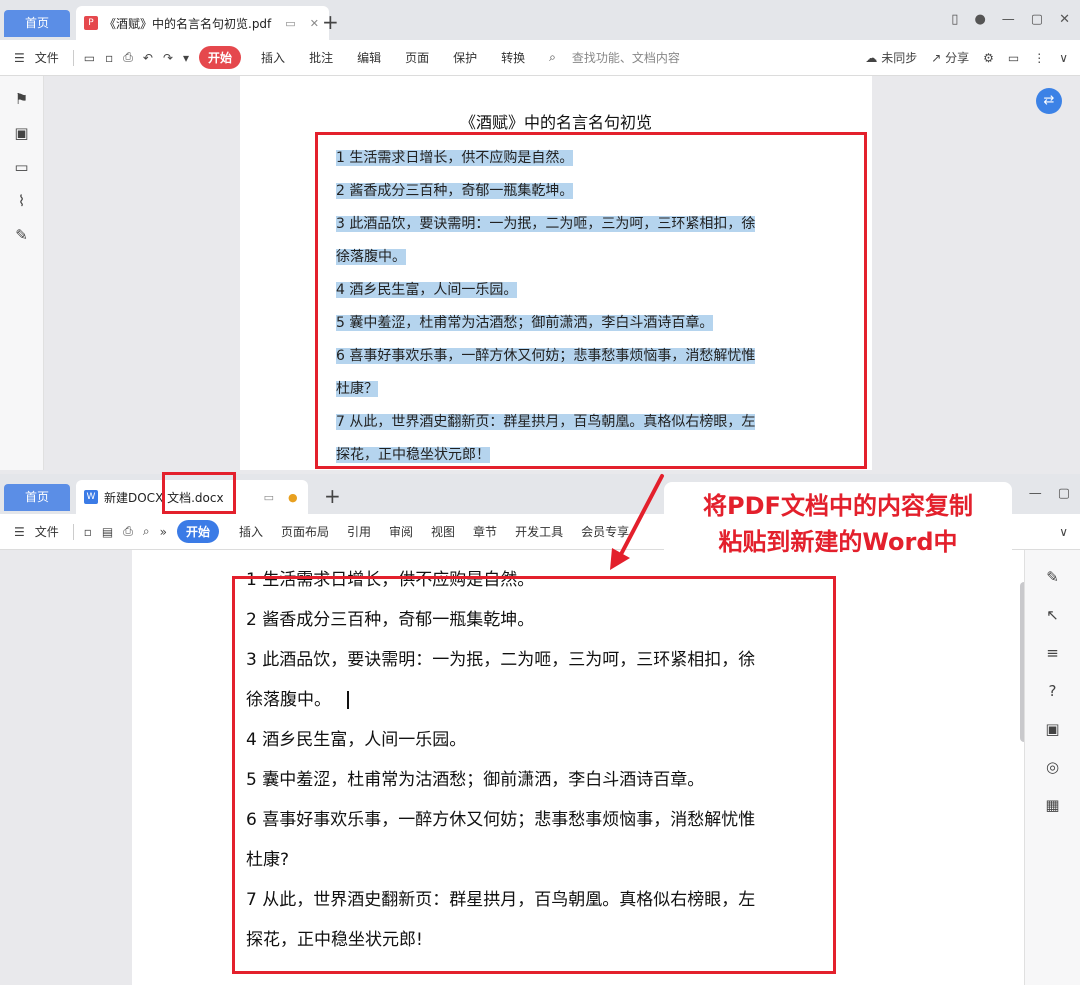 Image resolution: width=1080 pixels, height=985 pixels. Describe the element at coordinates (417, 57) in the screenshot. I see `tab-page: 页面` at that location.